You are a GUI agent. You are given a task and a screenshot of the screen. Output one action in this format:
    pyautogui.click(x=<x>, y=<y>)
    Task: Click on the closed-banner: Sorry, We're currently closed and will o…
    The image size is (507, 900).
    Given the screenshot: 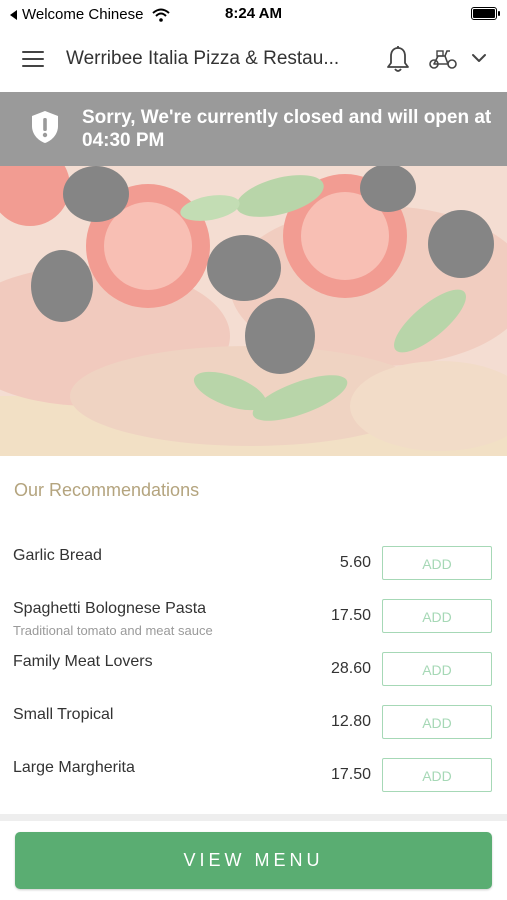 What is the action you would take?
    pyautogui.click(x=253, y=129)
    